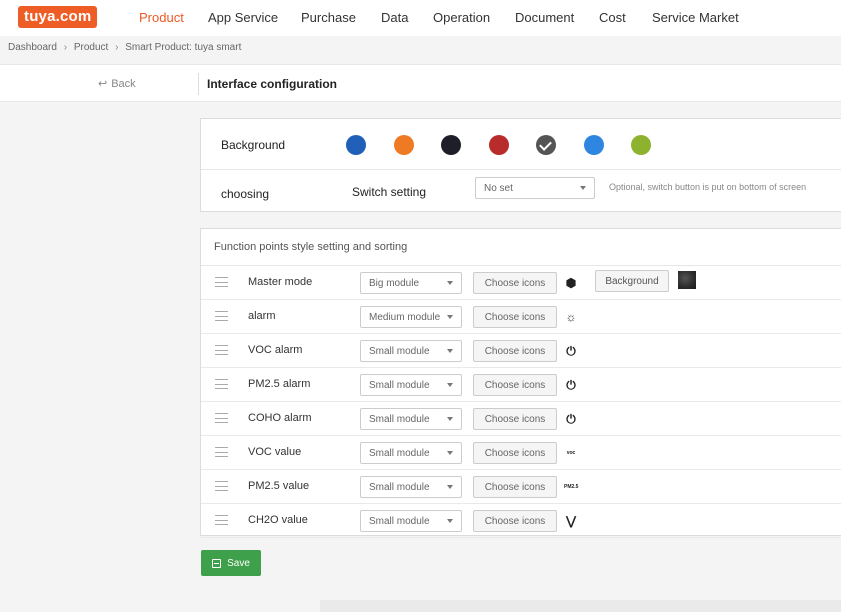  Describe the element at coordinates (278, 520) in the screenshot. I see `function-name: CH2O value` at that location.